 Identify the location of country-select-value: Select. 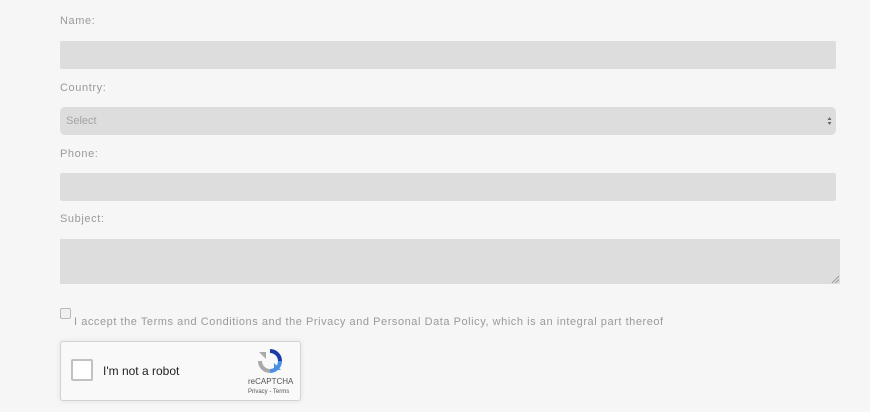
(81, 121).